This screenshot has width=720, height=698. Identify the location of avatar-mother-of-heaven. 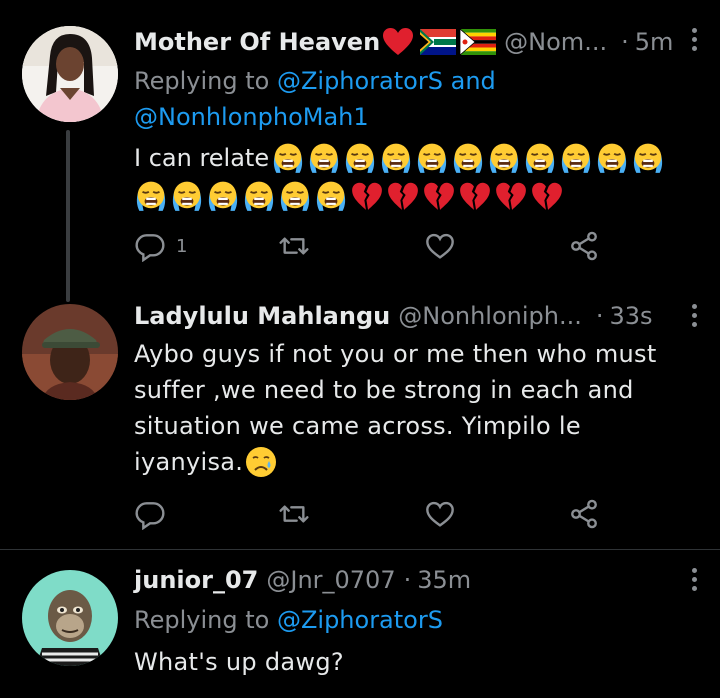
(70, 74).